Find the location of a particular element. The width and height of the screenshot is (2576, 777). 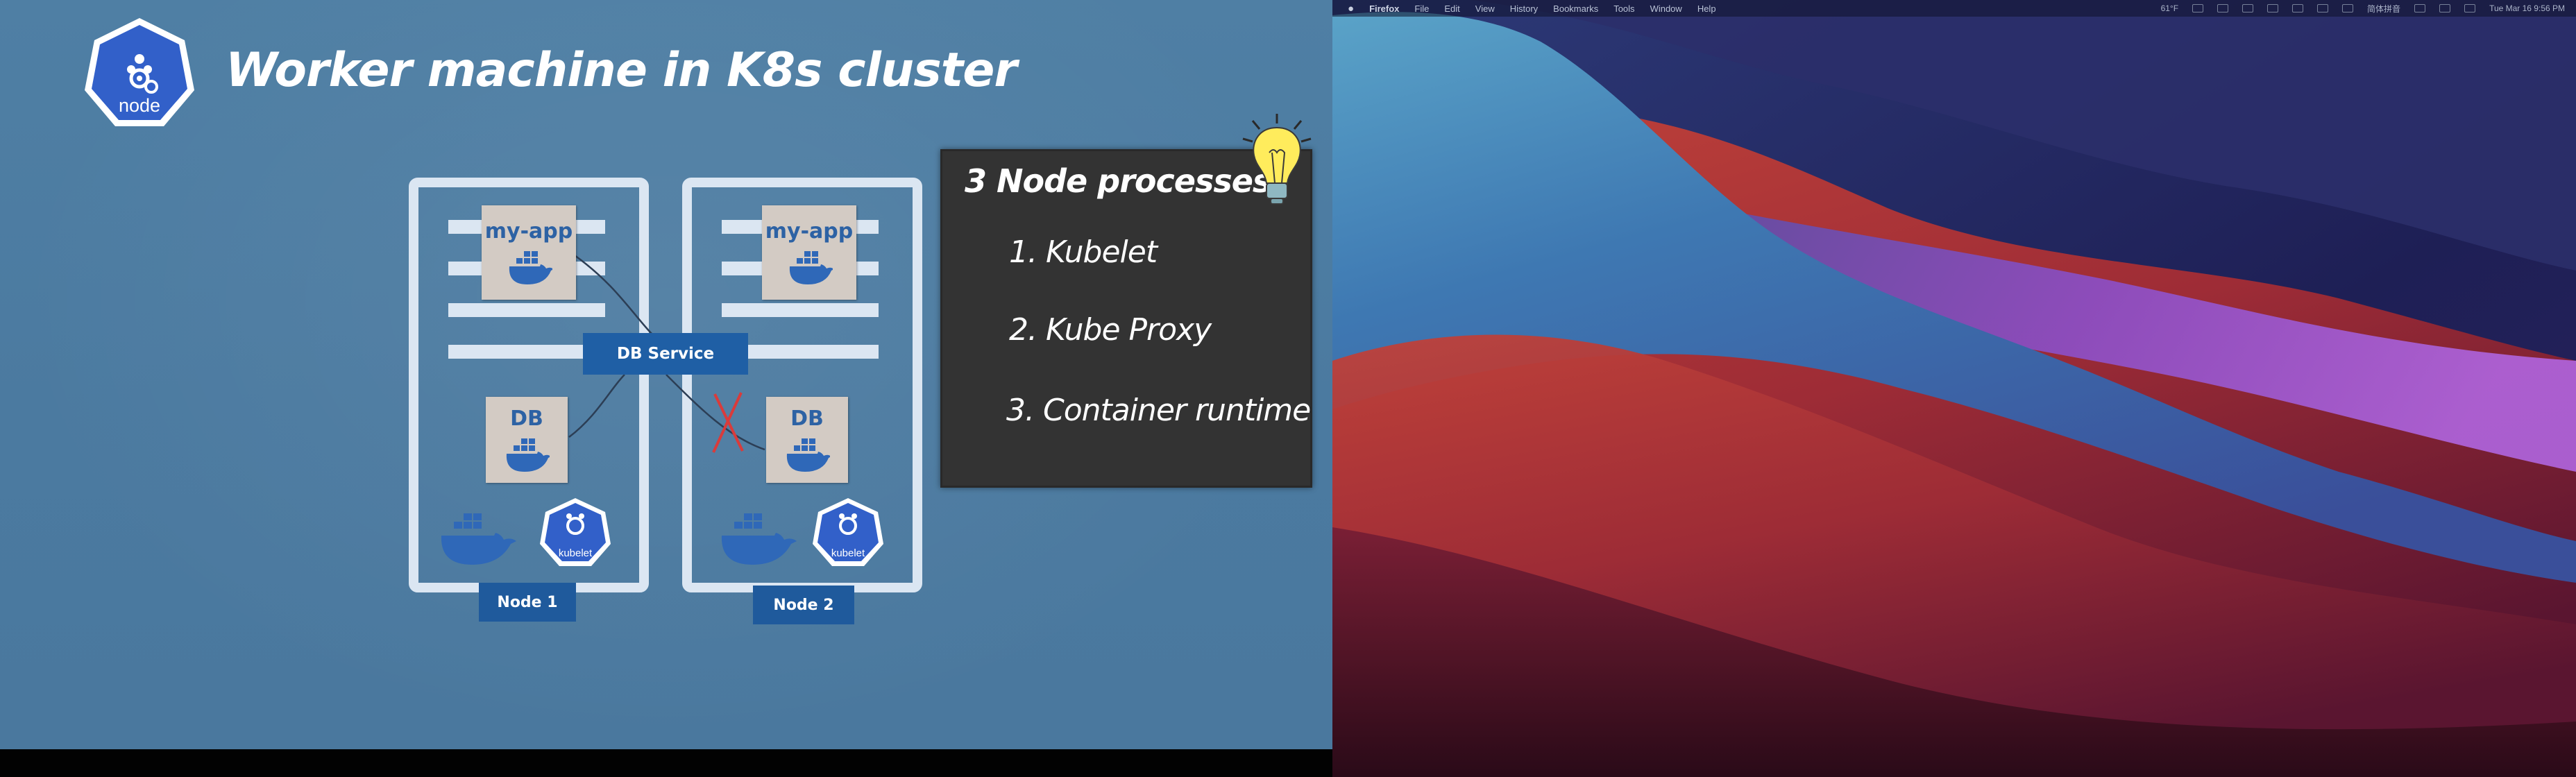

board-item-container-runtime: 3. Container runtime is located at coordinates (1159, 410).